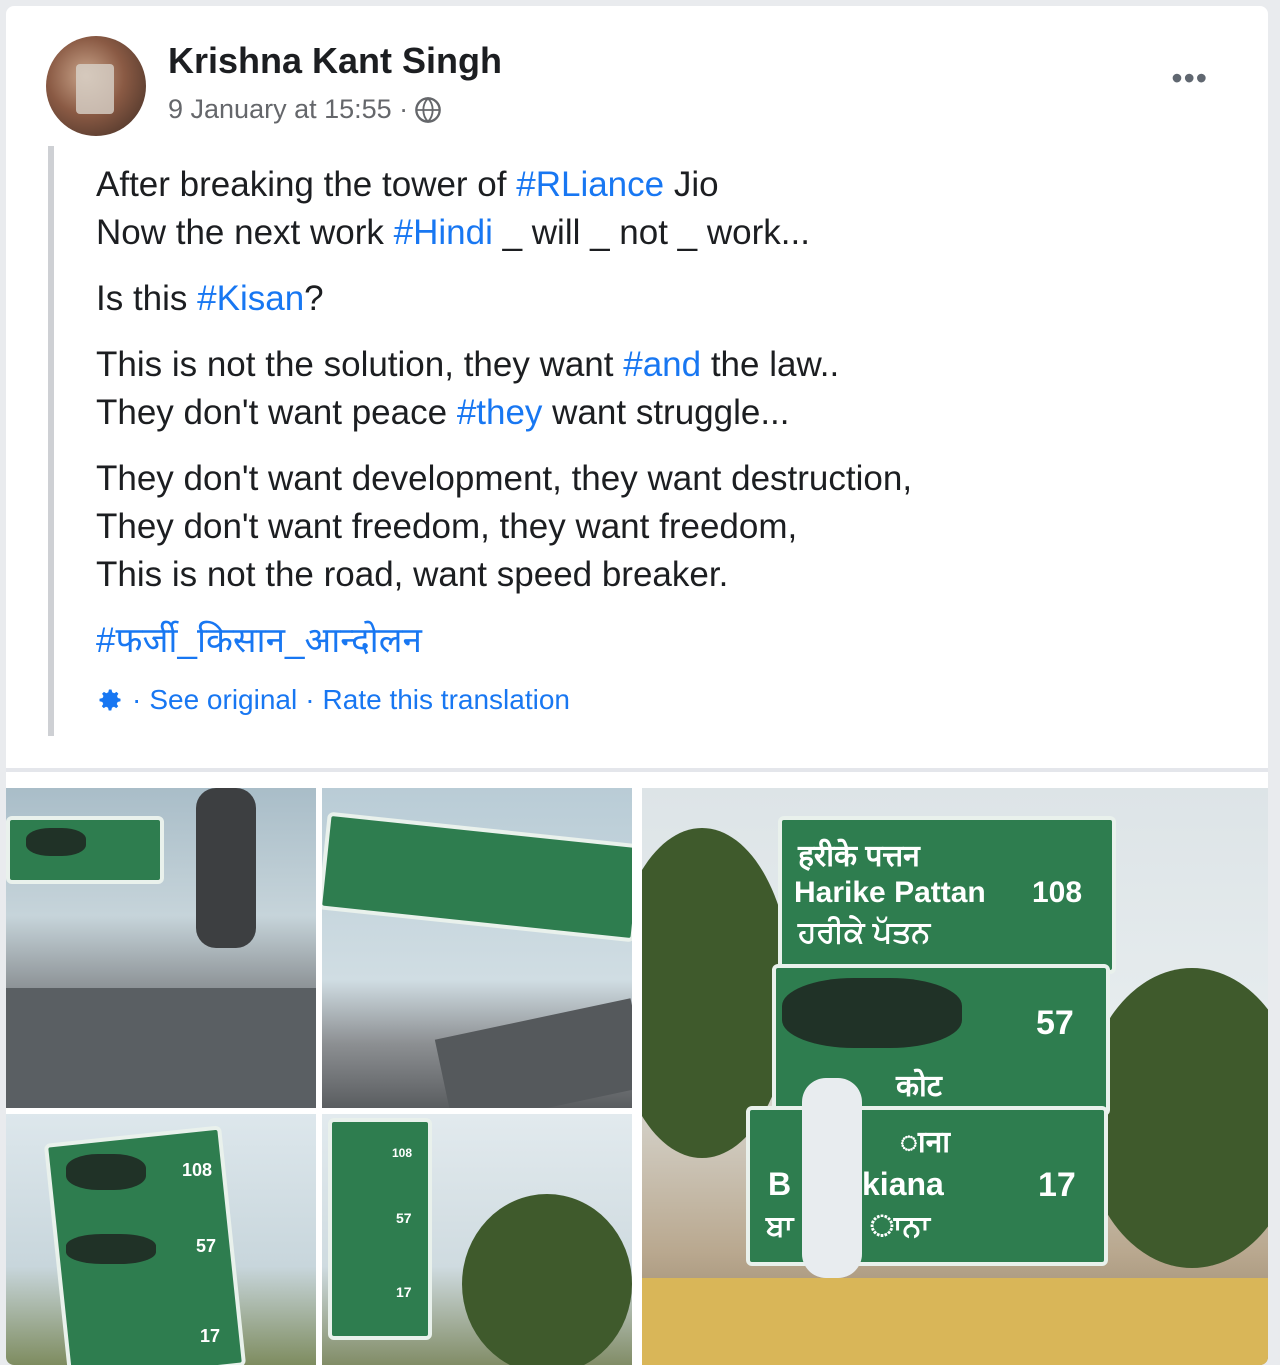 This screenshot has height=1365, width=1280. I want to click on avatar, so click(96, 86).